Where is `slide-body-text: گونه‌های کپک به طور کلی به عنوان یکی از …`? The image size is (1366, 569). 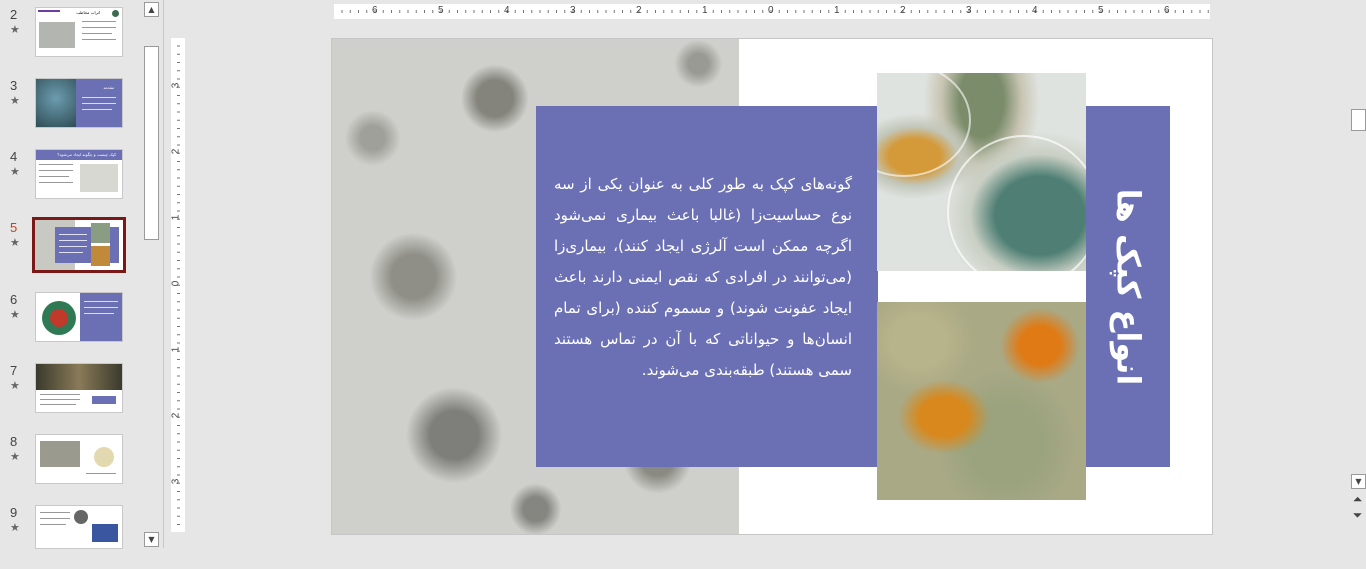 slide-body-text: گونه‌های کپک به طور کلی به عنوان یکی از … is located at coordinates (703, 277).